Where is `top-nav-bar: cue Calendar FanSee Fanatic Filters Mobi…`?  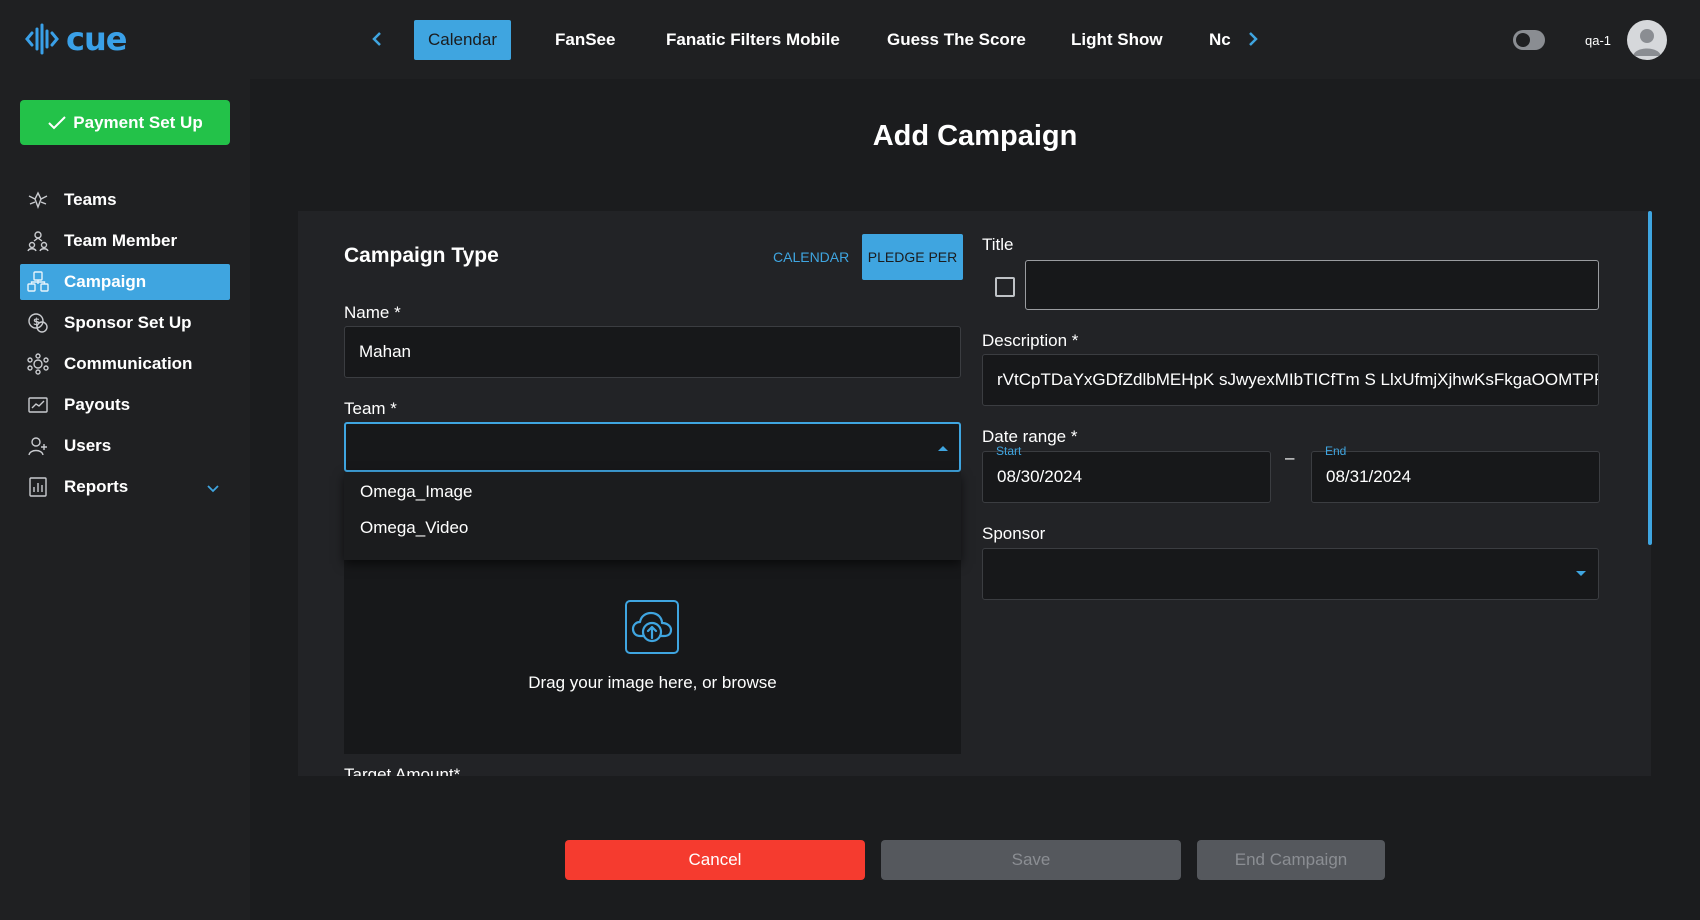 top-nav-bar: cue Calendar FanSee Fanatic Filters Mobi… is located at coordinates (850, 39).